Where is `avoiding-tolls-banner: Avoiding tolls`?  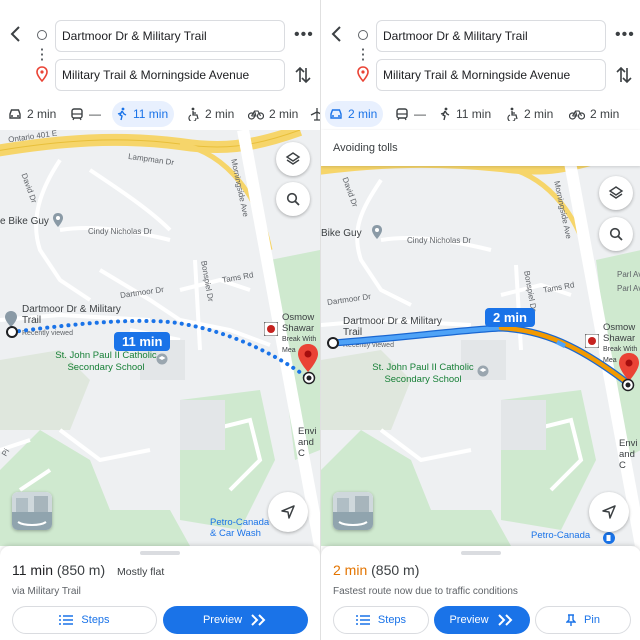
avoiding-tolls-banner: Avoiding tolls is located at coordinates (480, 148).